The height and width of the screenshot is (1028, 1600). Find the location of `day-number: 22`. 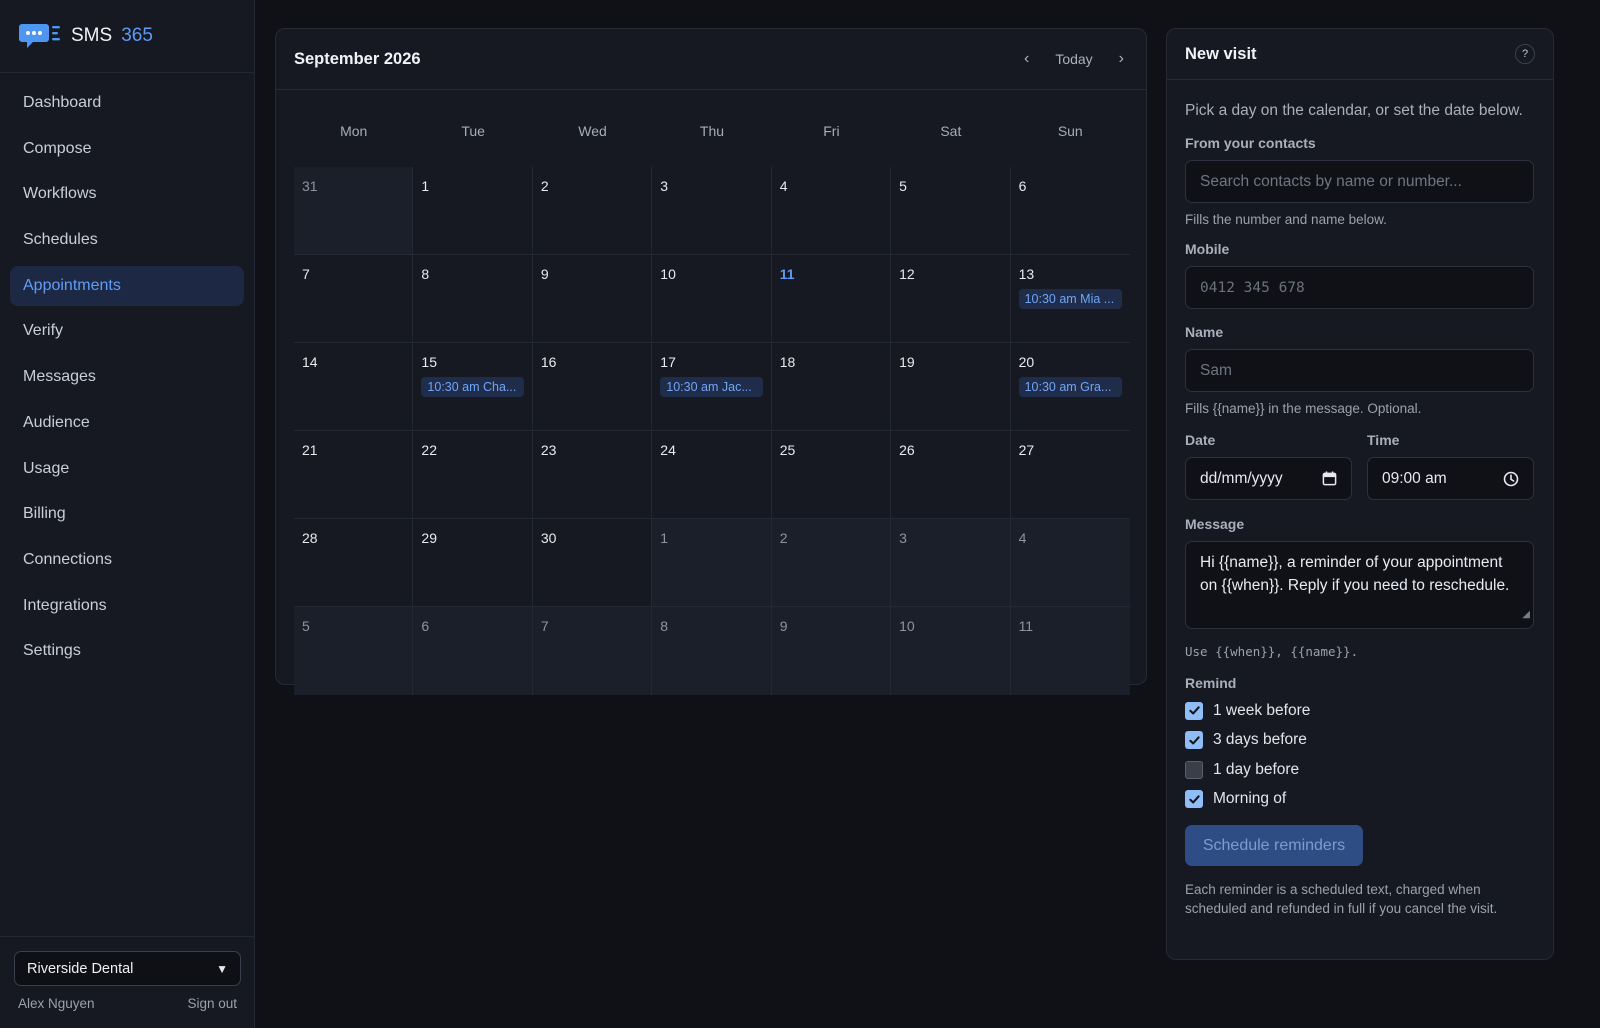

day-number: 22 is located at coordinates (429, 450).